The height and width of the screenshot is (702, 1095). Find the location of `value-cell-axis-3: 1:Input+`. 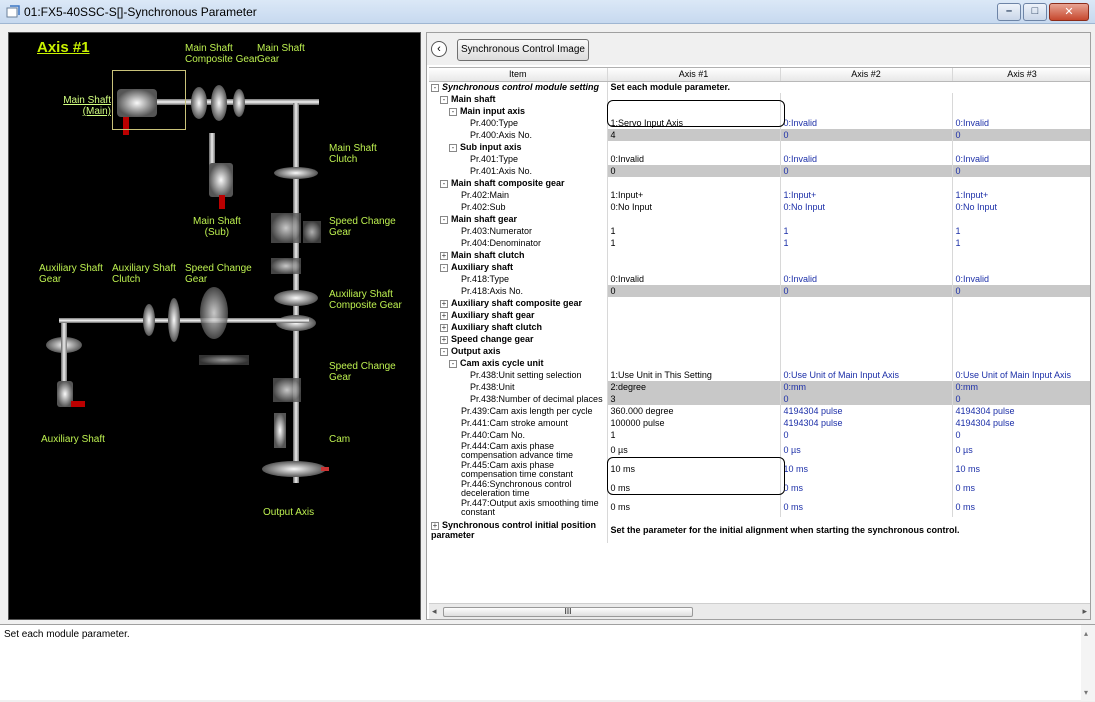

value-cell-axis-3: 1:Input+ is located at coordinates (1021, 195).